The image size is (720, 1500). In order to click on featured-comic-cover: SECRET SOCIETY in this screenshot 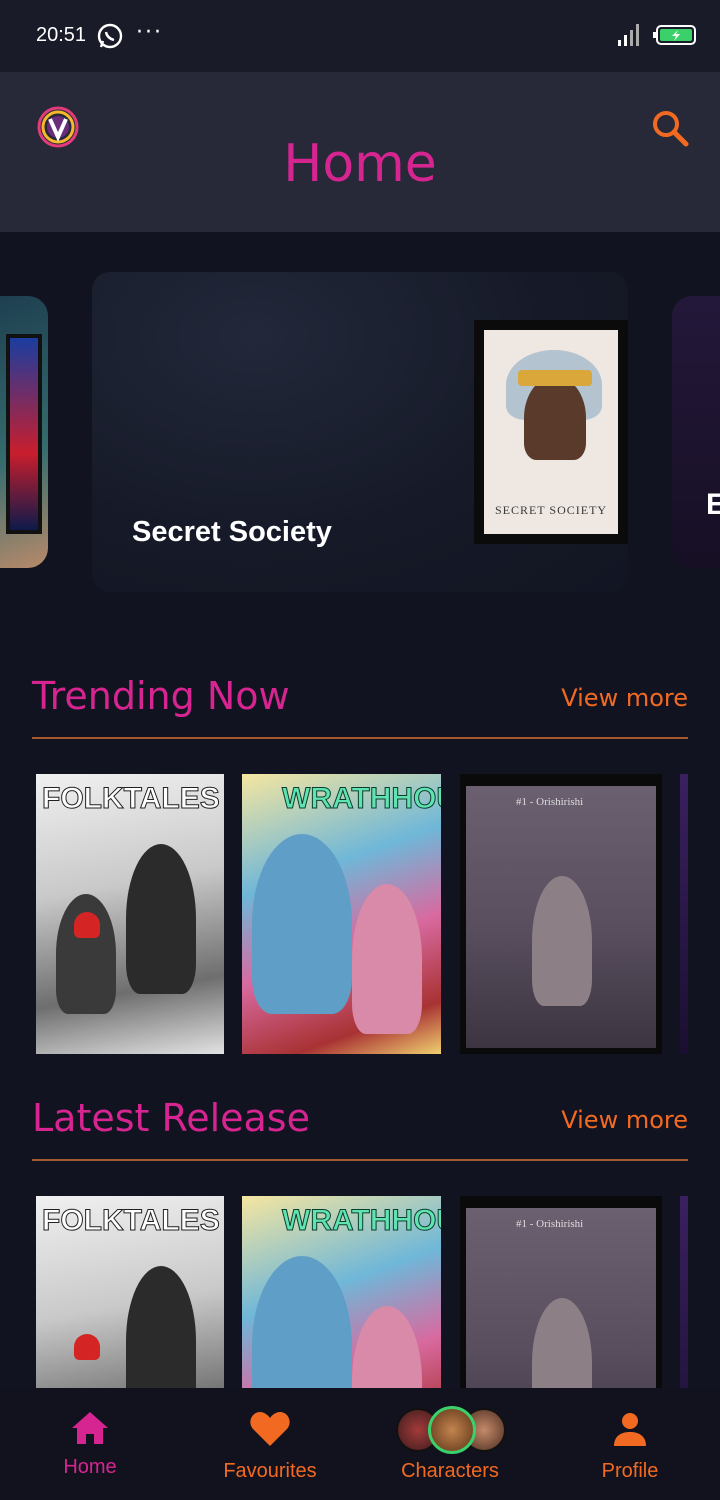, I will do `click(551, 432)`.